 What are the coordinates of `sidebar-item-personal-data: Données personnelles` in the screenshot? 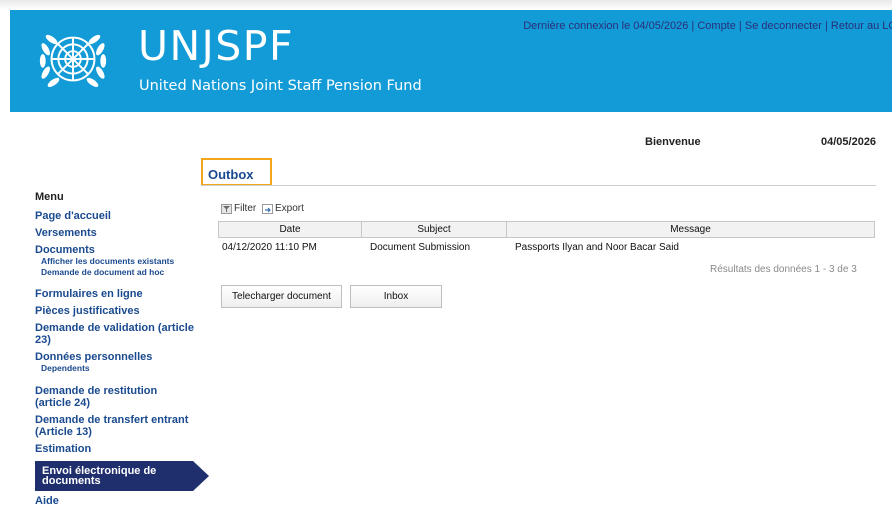 It's located at (120, 357).